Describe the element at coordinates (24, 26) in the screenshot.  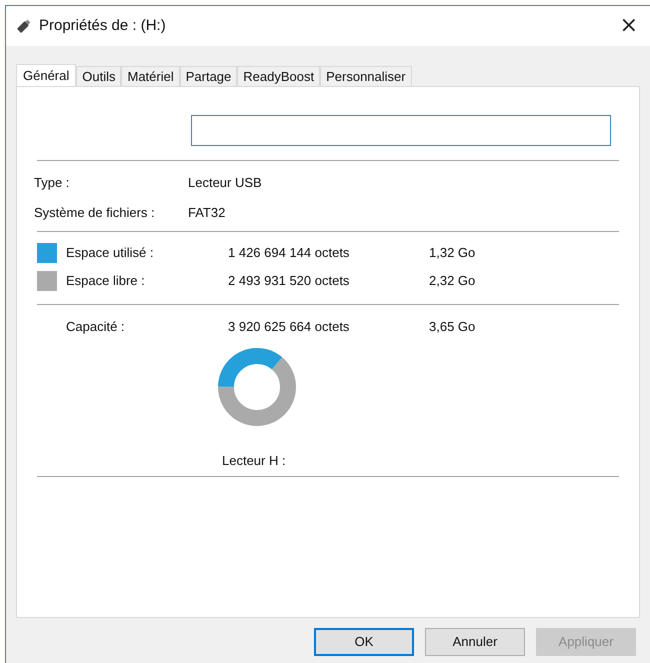
I see `usb-drive-icon` at that location.